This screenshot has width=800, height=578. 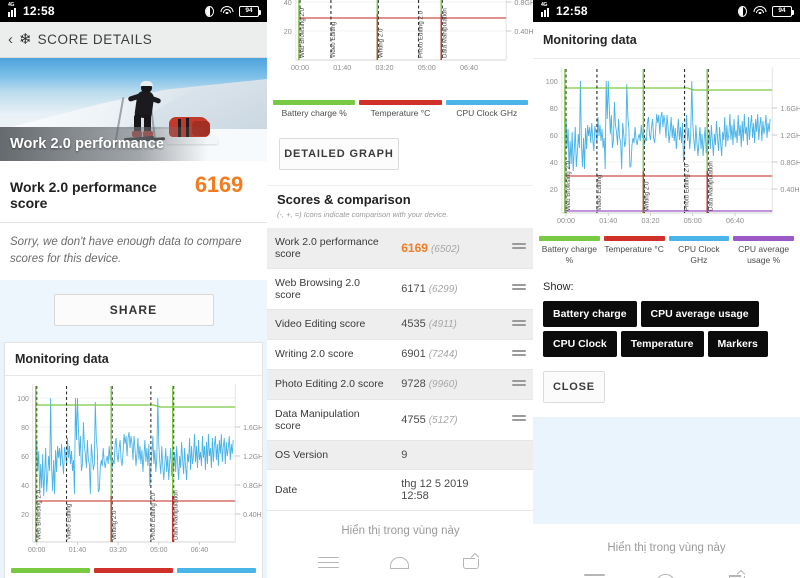 What do you see at coordinates (330, 384) in the screenshot?
I see `row-label: Photo Editing 2.0 score` at bounding box center [330, 384].